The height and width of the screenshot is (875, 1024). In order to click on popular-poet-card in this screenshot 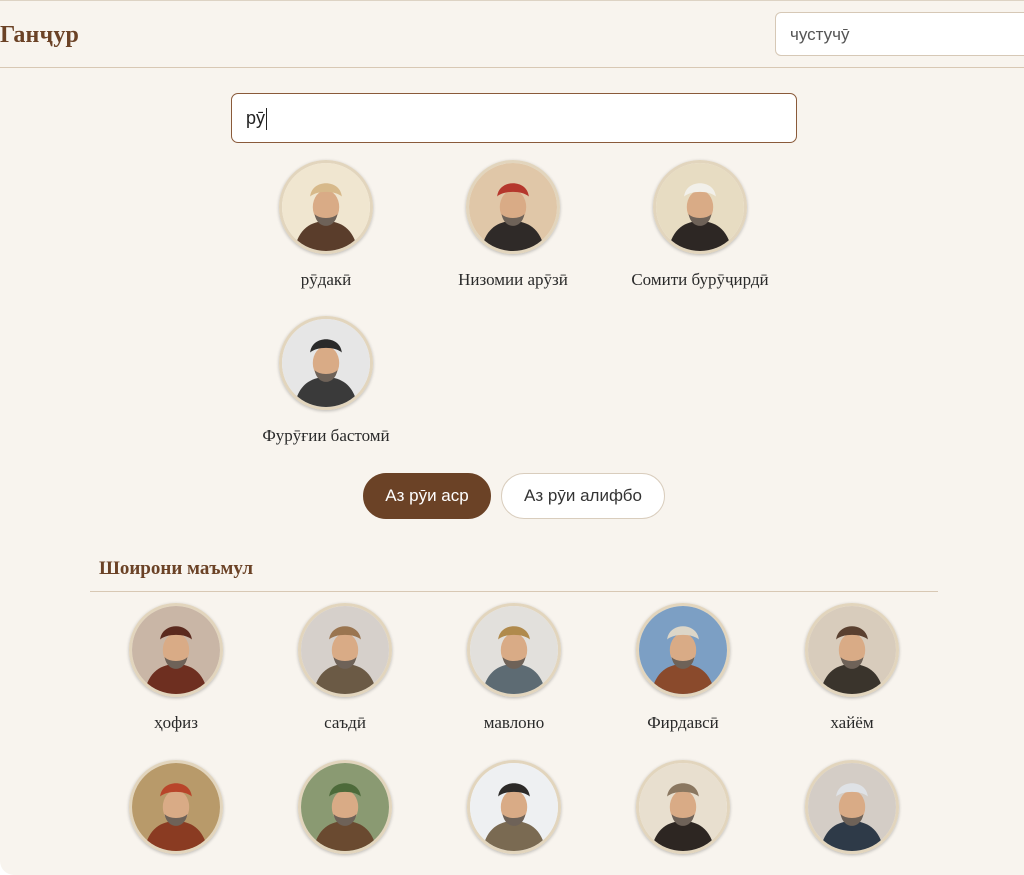, I will do `click(852, 815)`.